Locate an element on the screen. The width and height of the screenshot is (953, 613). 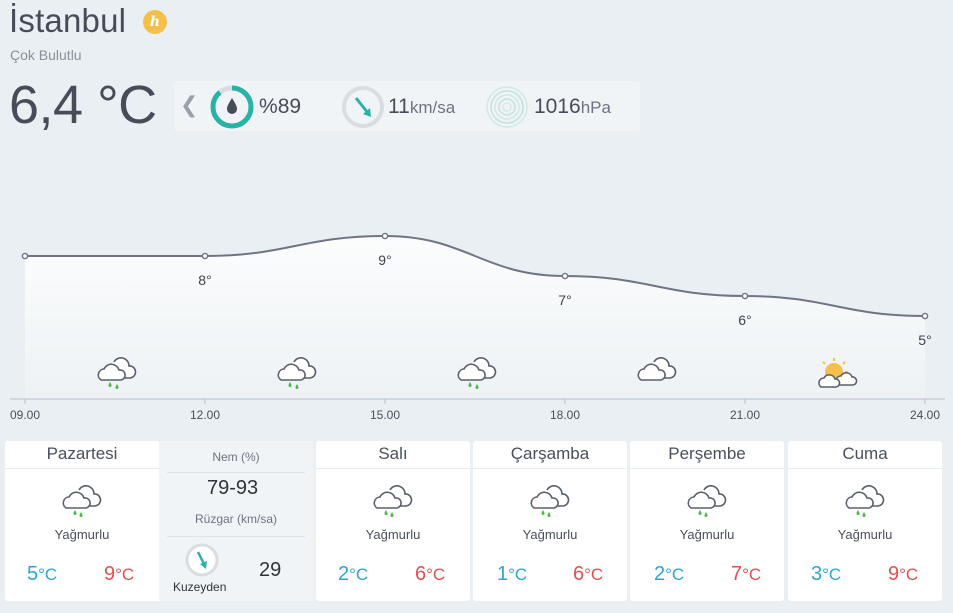
data-label: 7° is located at coordinates (564, 300).